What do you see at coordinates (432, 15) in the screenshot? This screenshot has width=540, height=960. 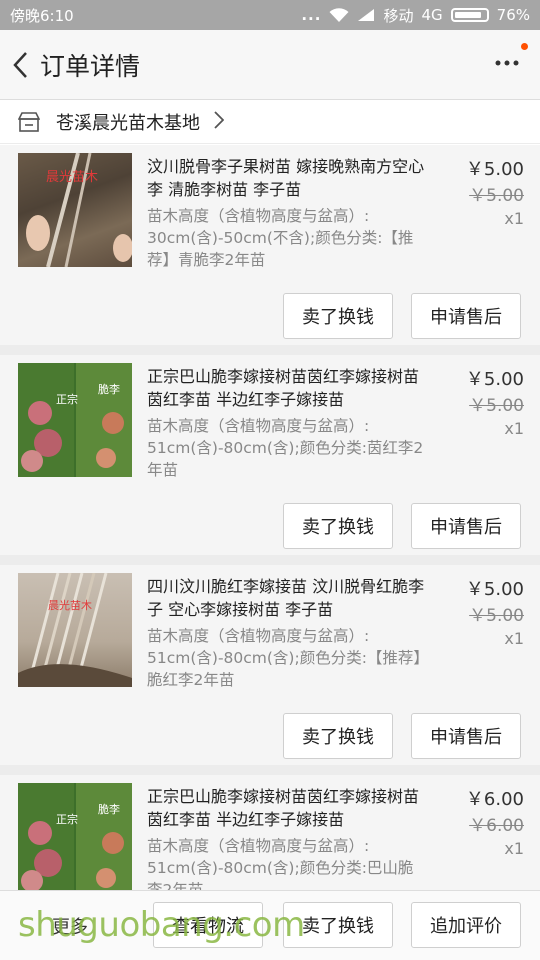 I see `network-label: 4G` at bounding box center [432, 15].